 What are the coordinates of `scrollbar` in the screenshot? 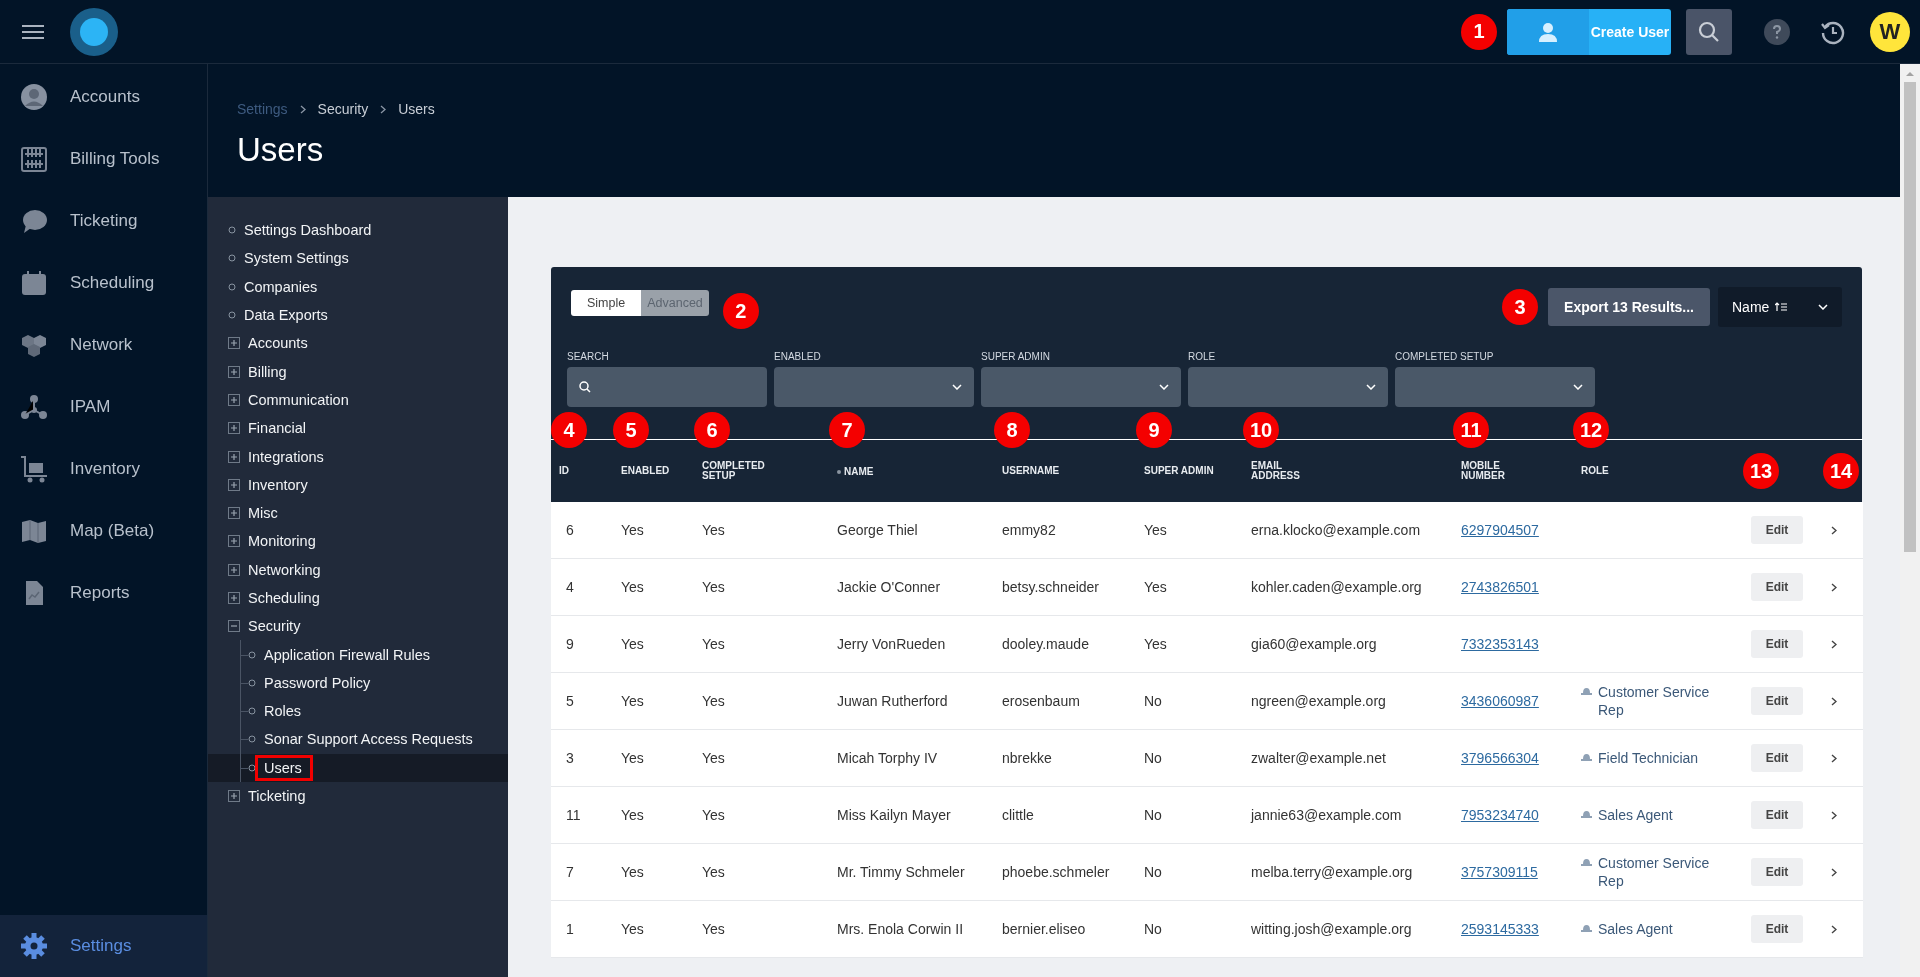 It's located at (1910, 520).